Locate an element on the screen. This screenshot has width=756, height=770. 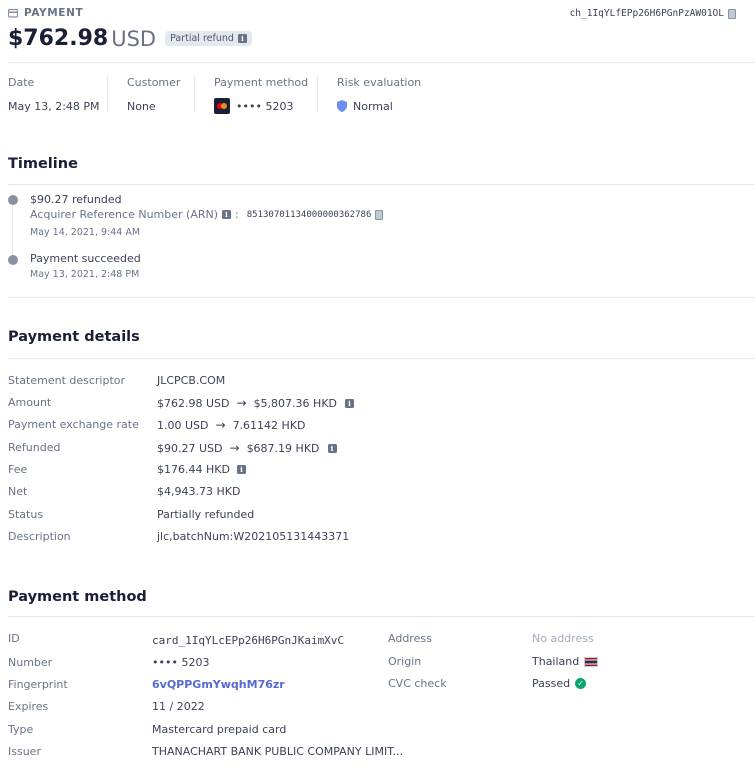
detail-value: JLCPCB.COM is located at coordinates (191, 380).